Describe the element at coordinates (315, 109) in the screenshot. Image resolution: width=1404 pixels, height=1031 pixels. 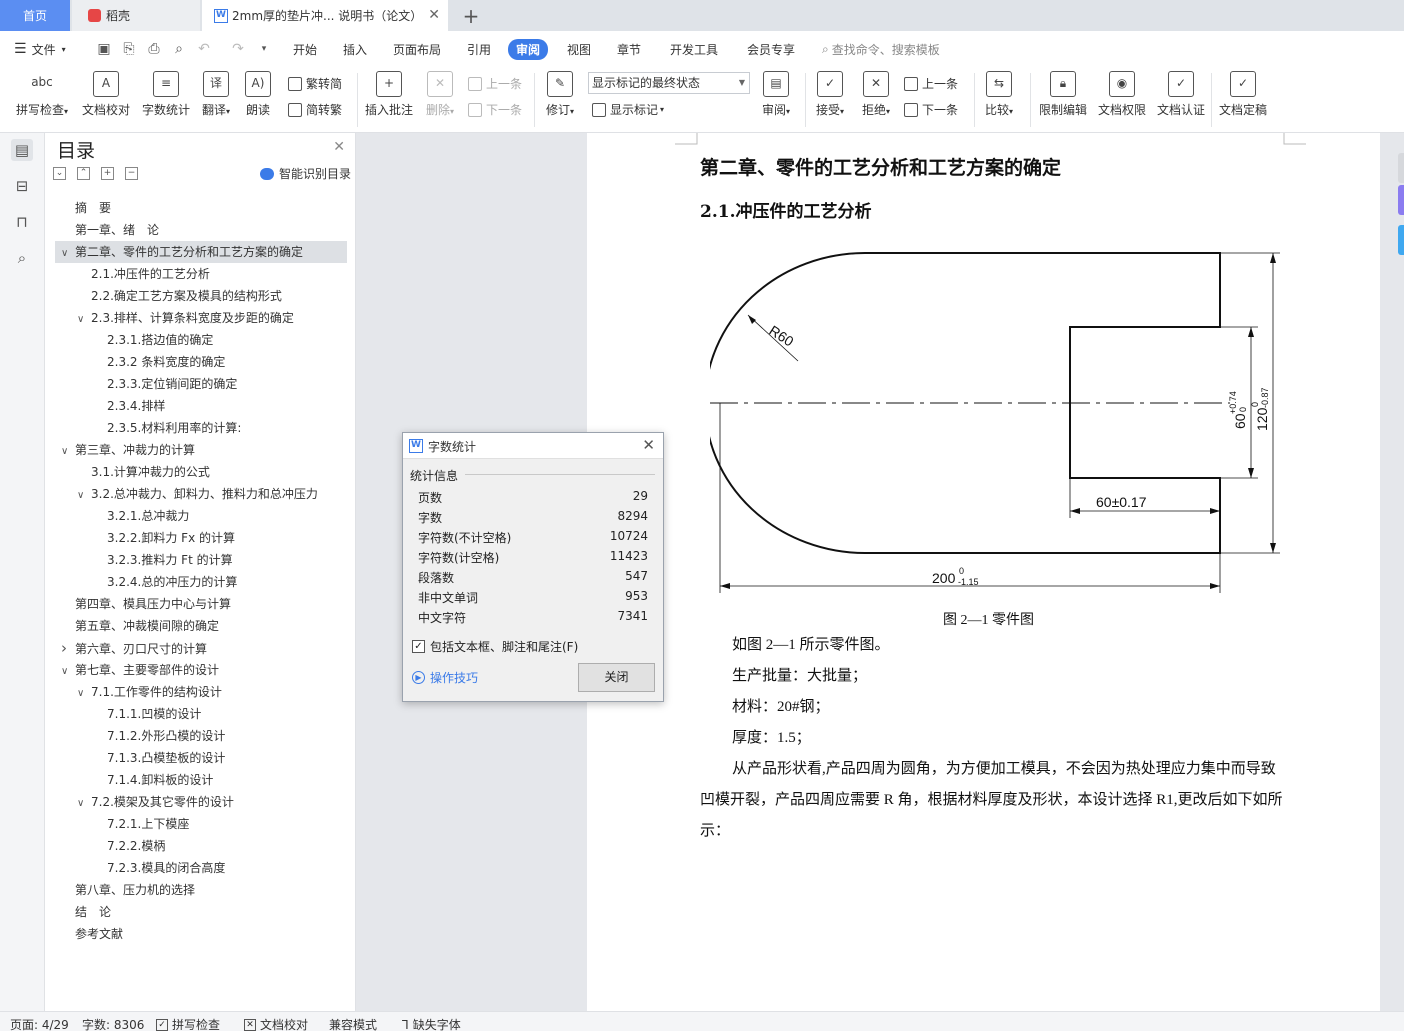
I see `simp-to-trad-button: 简转繁` at that location.